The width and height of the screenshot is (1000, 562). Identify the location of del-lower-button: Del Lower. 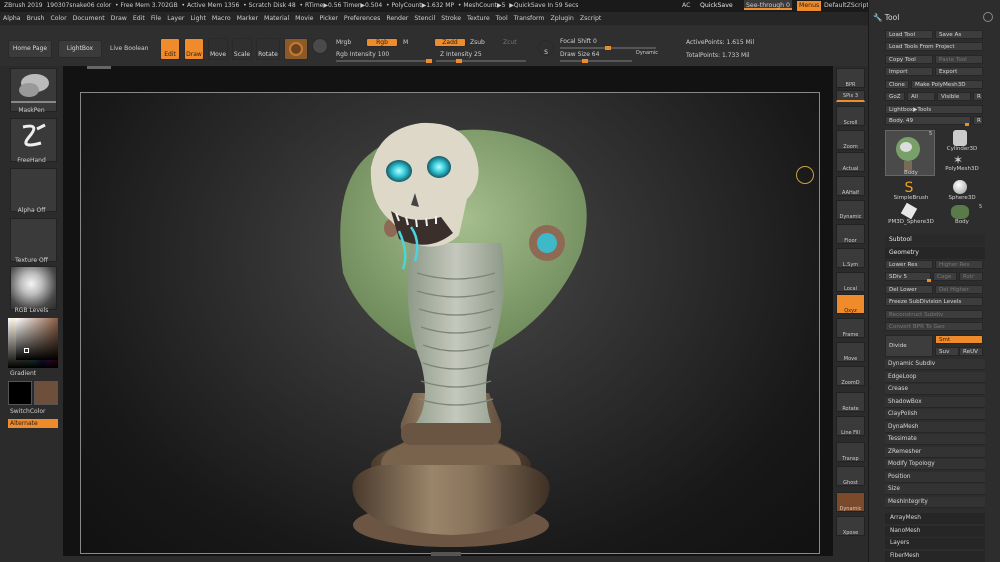
(909, 289).